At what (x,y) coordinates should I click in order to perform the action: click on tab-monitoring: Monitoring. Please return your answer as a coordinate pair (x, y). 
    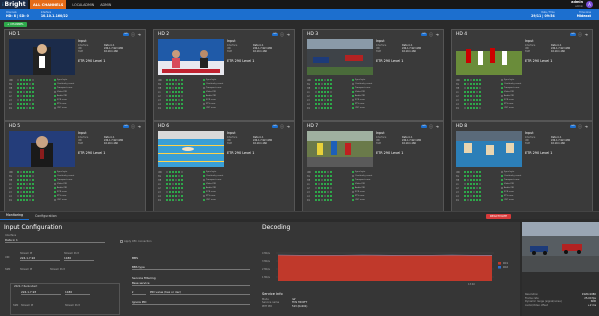
    Looking at the image, I should click on (15, 216).